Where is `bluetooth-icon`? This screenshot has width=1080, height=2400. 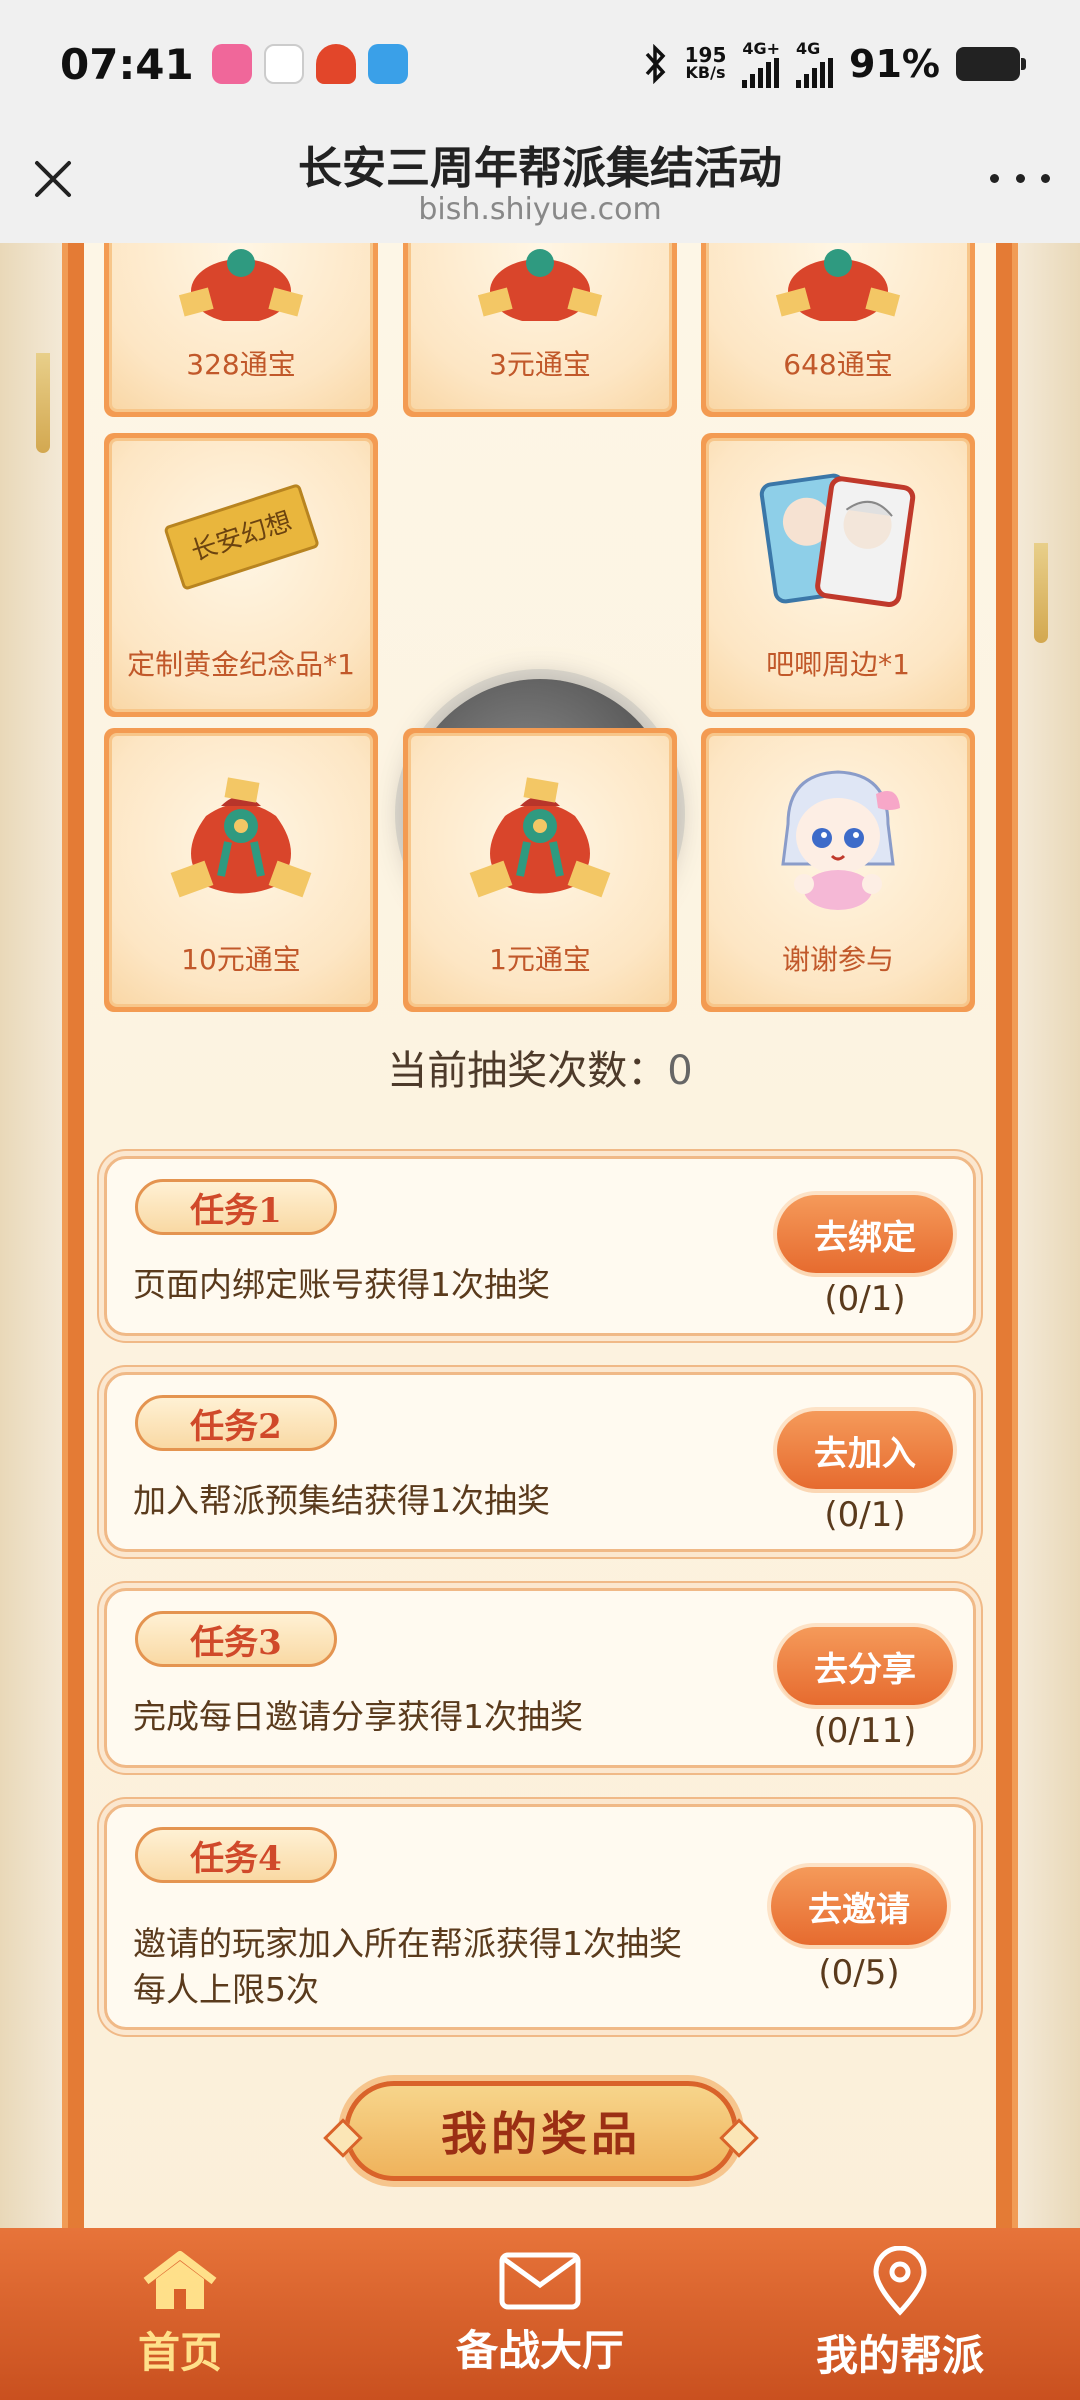 bluetooth-icon is located at coordinates (655, 64).